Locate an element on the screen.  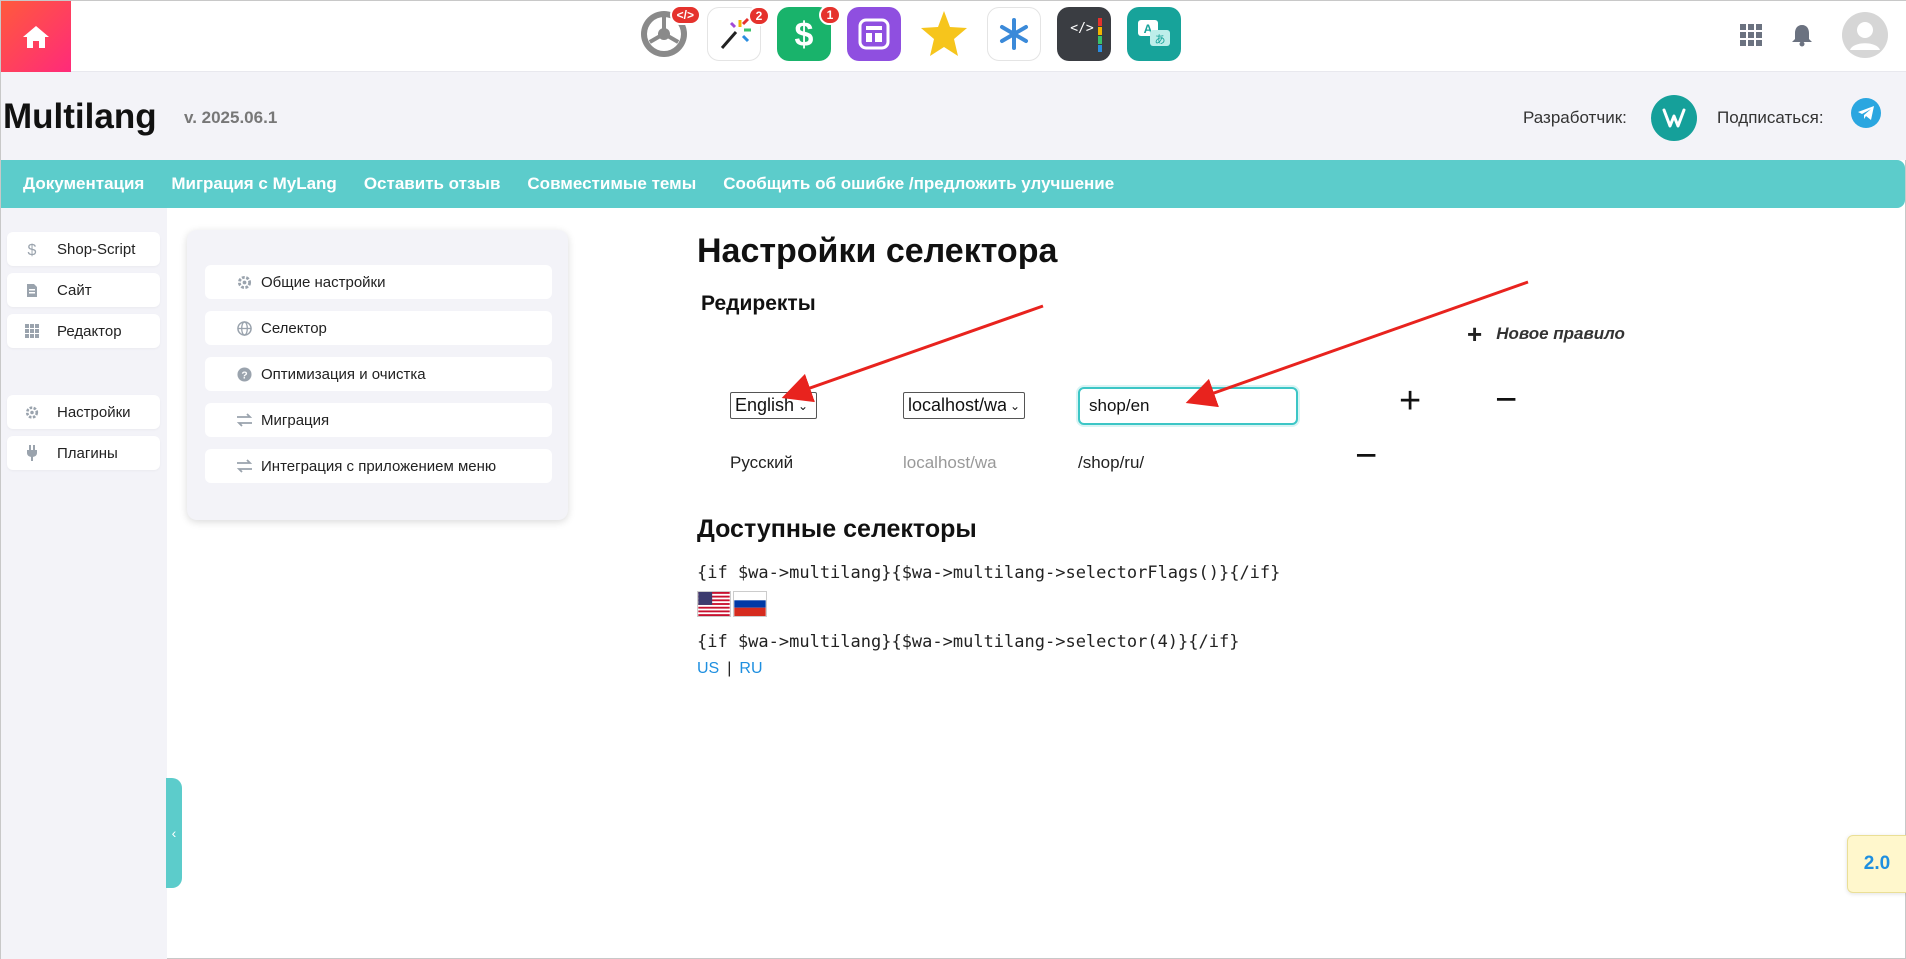
us-flag-icon is located at coordinates (714, 604).